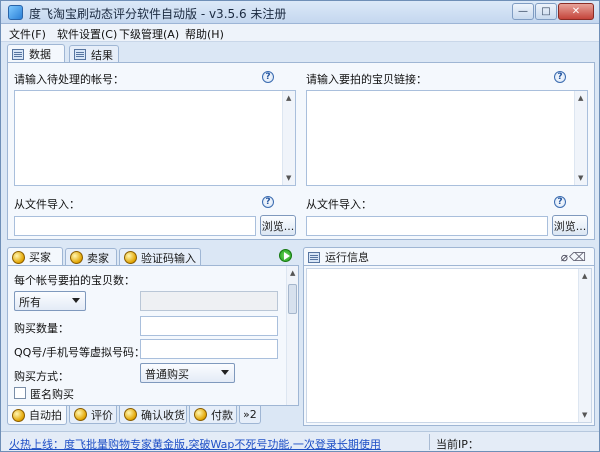 This screenshot has height=452, width=600. Describe the element at coordinates (158, 14) in the screenshot. I see `window-title: 度飞淘宝刷动态评分软件自动版 - v3.5.6 未注册` at that location.